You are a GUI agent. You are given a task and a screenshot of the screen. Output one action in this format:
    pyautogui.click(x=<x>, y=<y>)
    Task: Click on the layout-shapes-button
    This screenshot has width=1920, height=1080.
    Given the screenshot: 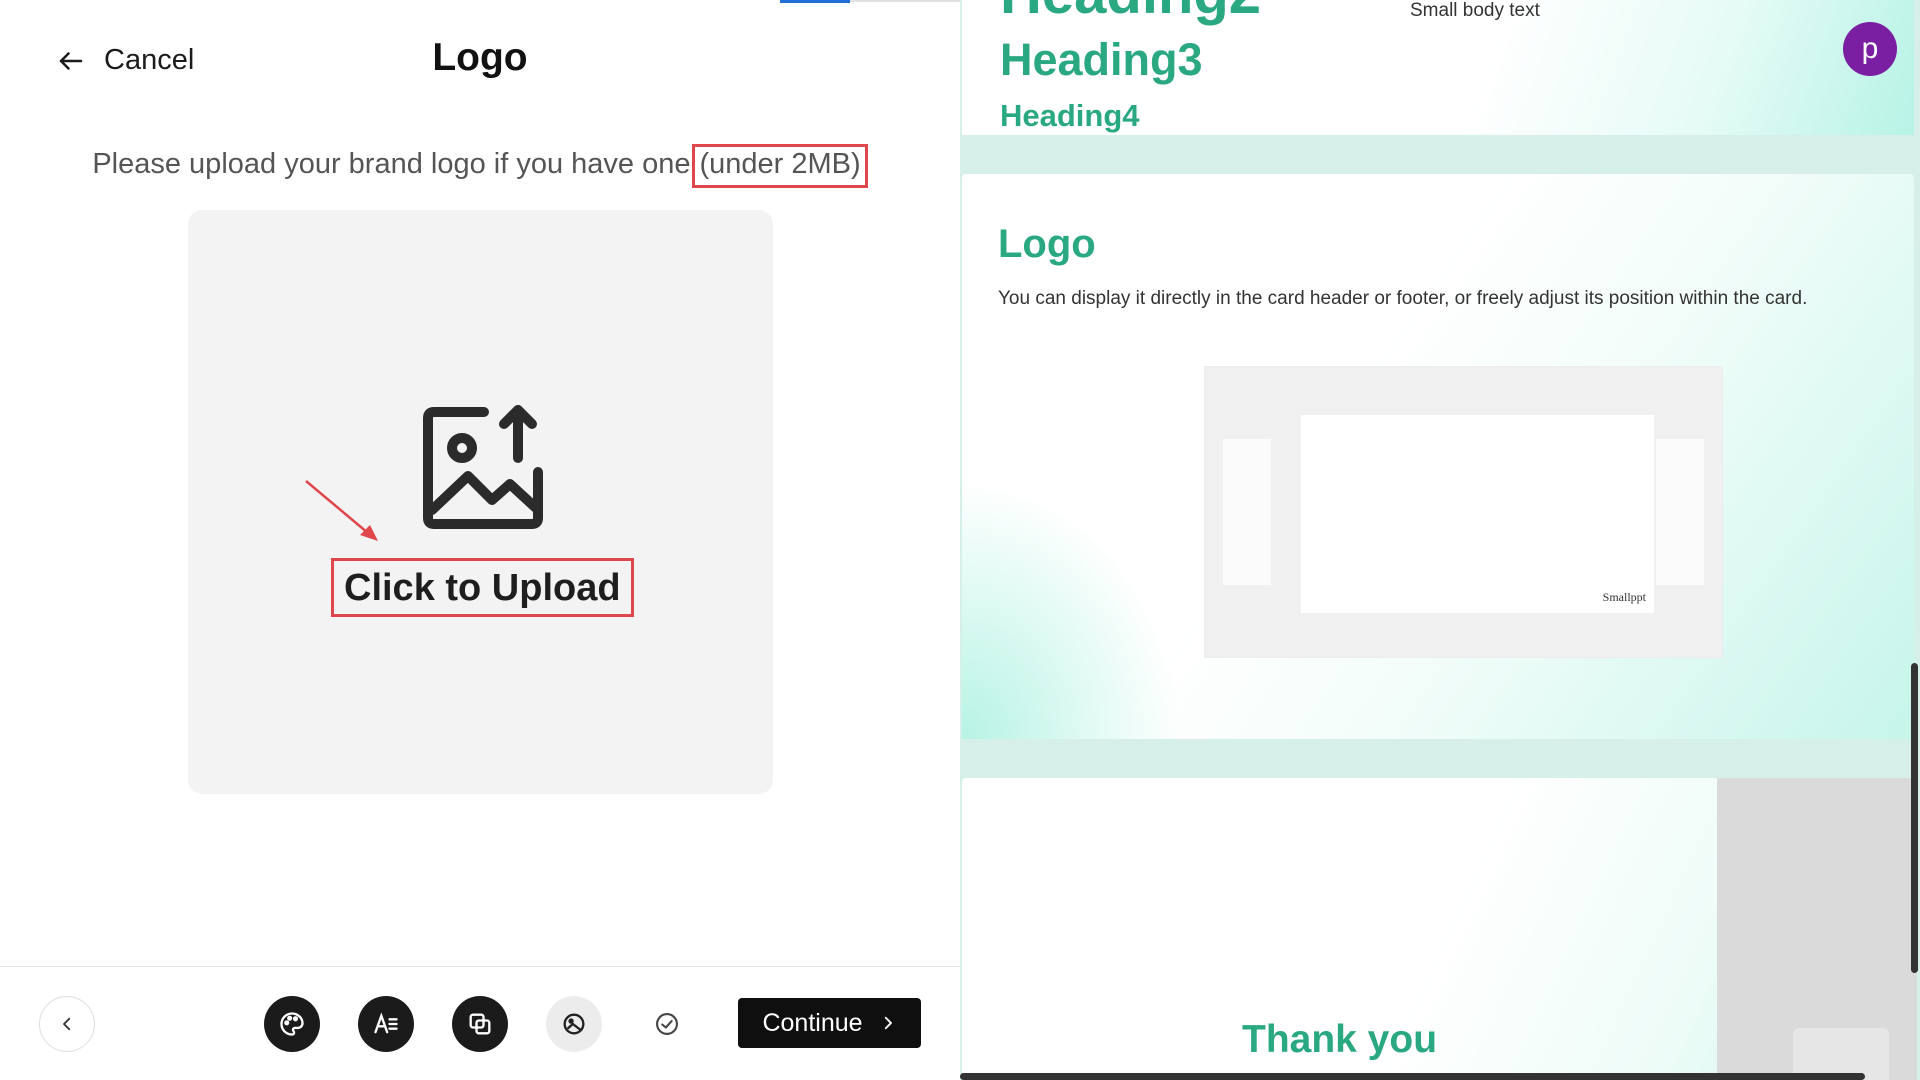 What is the action you would take?
    pyautogui.click(x=480, y=1024)
    